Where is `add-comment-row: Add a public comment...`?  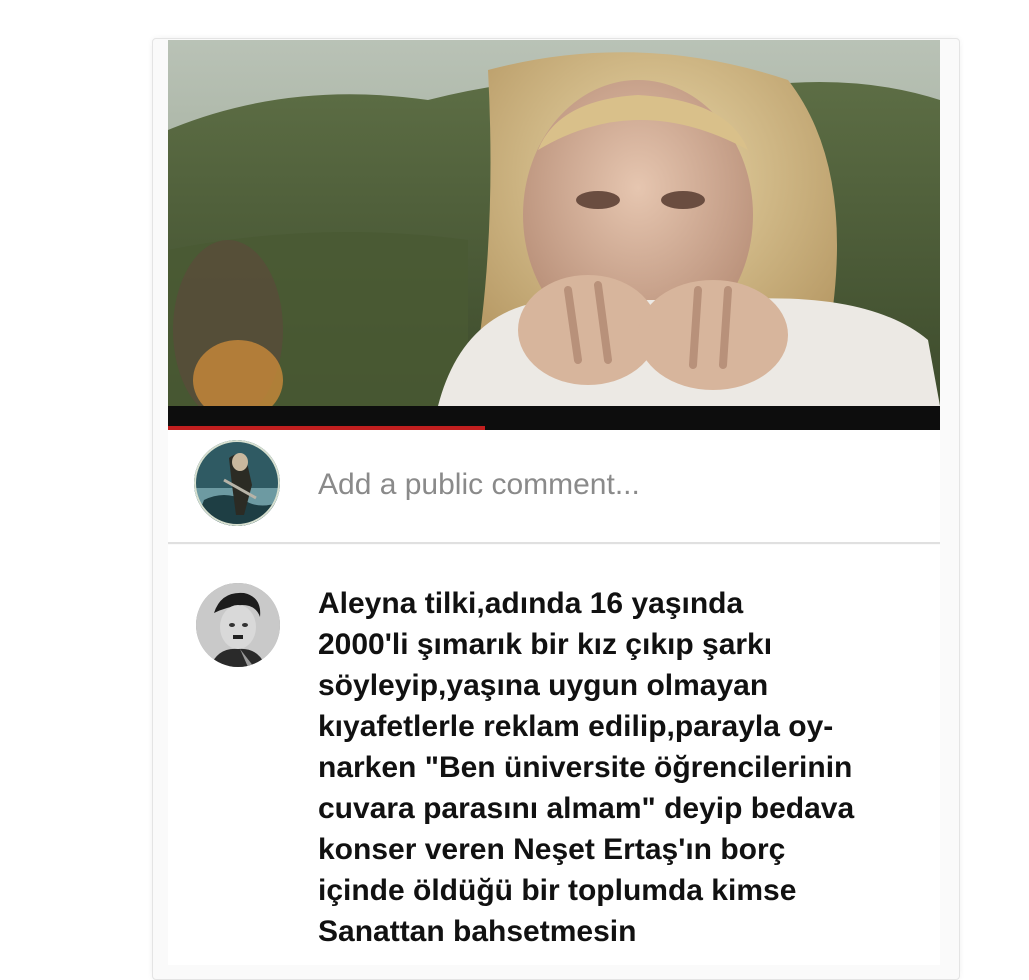 add-comment-row: Add a public comment... is located at coordinates (554, 487).